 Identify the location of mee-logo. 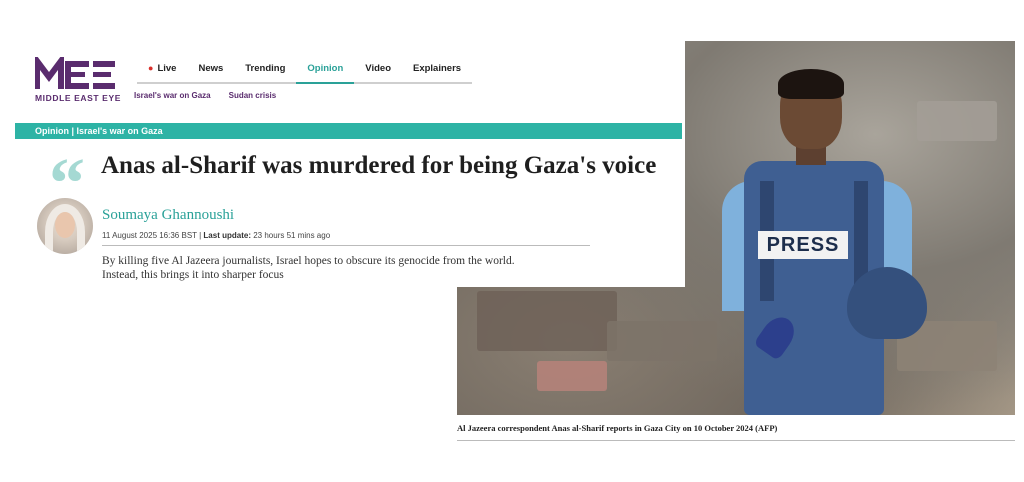
(75, 74).